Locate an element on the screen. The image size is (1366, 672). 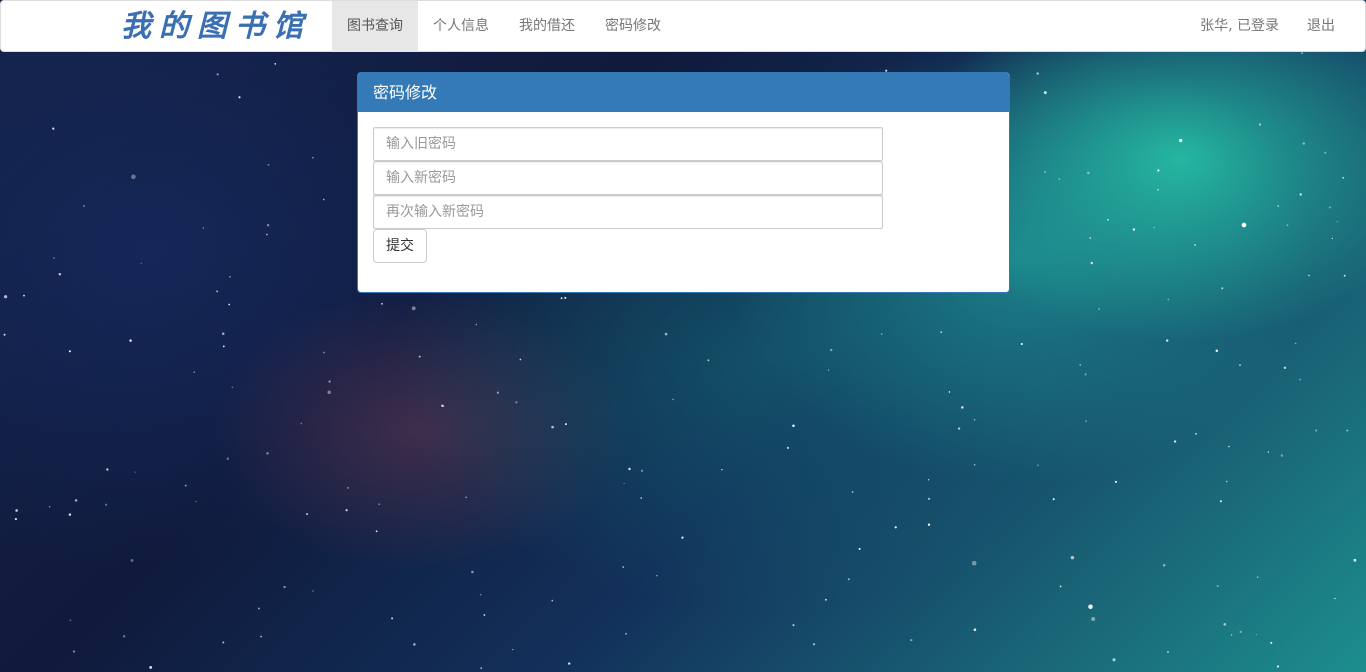
new-password-input is located at coordinates (628, 178).